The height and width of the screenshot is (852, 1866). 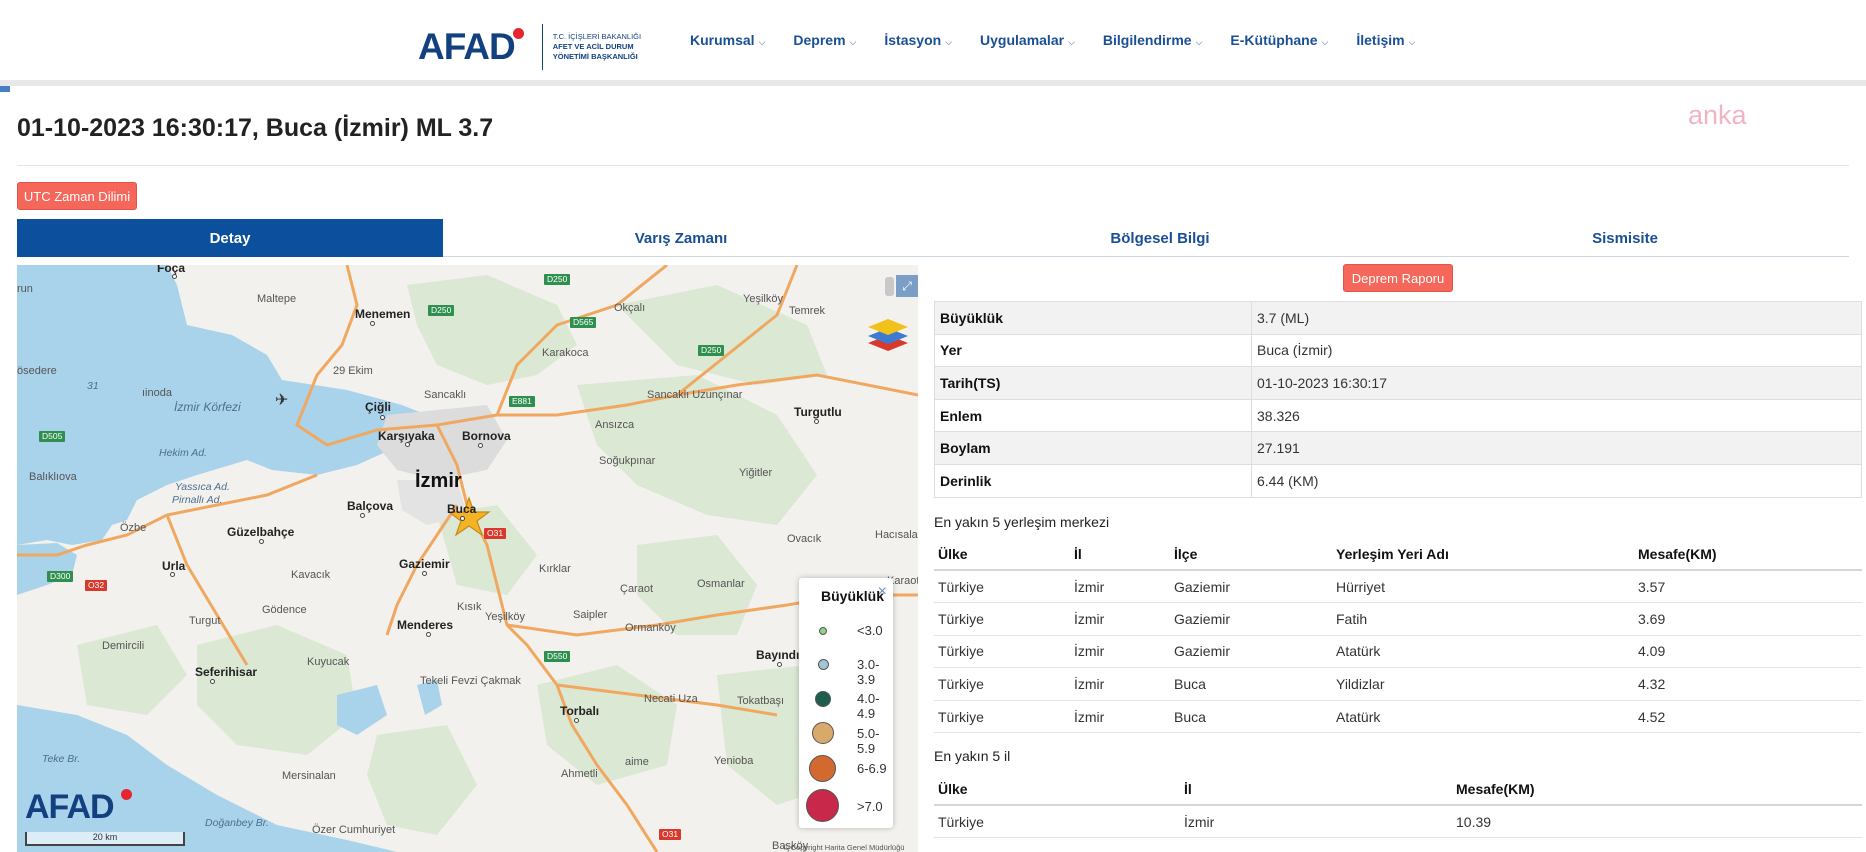 What do you see at coordinates (1556, 318) in the screenshot?
I see `info-value: 3.7 (ML)` at bounding box center [1556, 318].